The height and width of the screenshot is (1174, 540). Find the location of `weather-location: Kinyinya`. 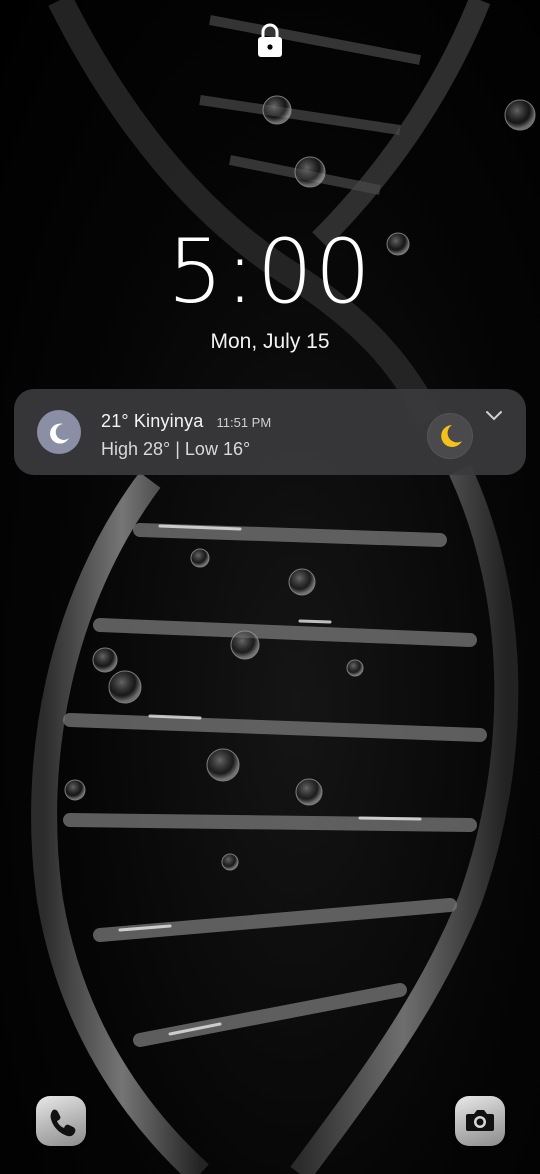

weather-location: Kinyinya is located at coordinates (168, 421).